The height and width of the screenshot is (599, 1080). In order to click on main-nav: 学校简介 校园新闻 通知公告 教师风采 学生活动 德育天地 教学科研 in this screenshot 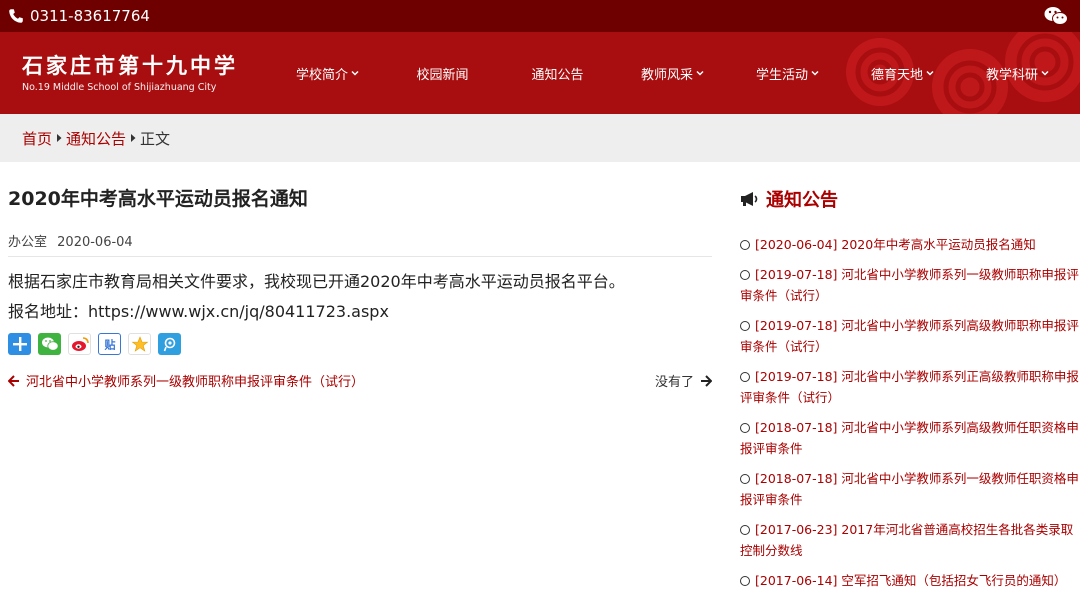, I will do `click(672, 73)`.